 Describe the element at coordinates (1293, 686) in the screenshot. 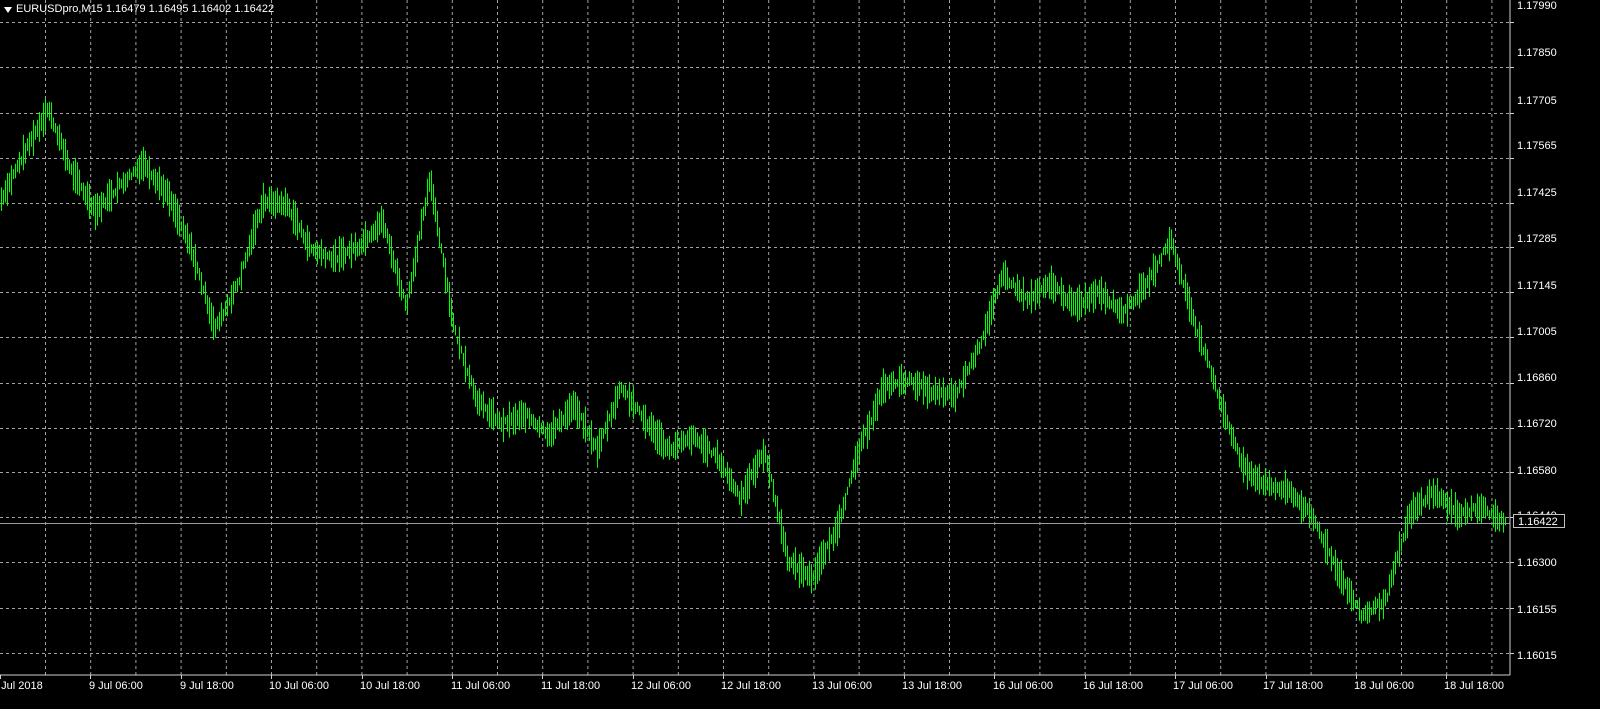

I see `time-axis-label: 17 Jul 18:00` at that location.